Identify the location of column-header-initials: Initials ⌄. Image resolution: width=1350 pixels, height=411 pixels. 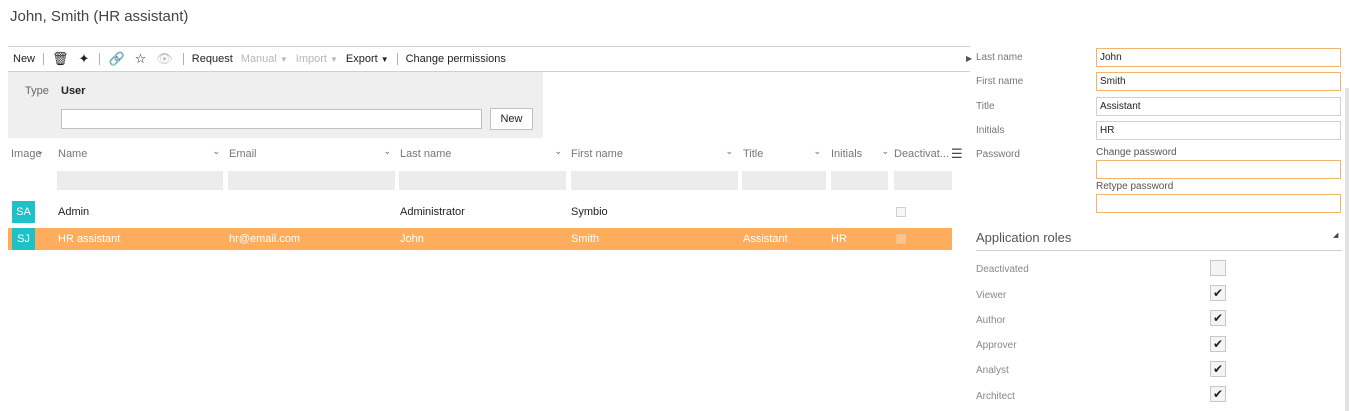
(860, 154).